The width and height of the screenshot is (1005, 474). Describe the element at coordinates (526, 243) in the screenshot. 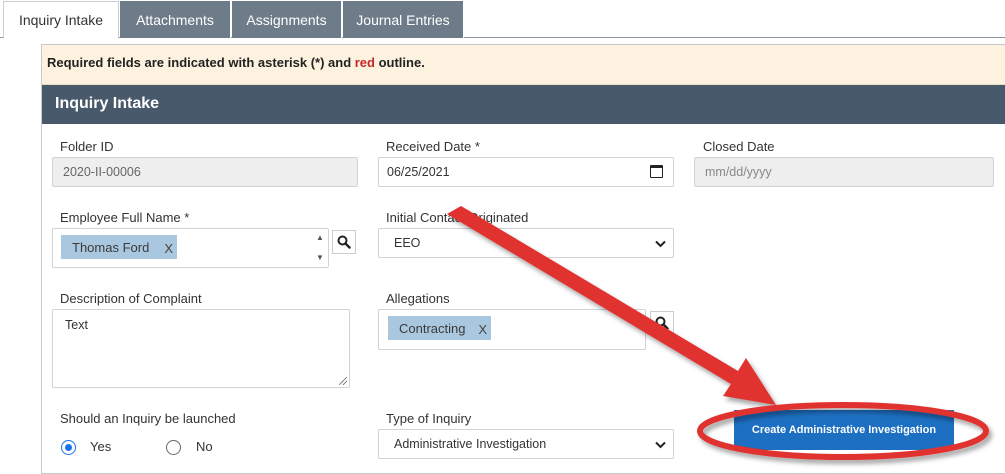

I see `initial-contact-select: EEO` at that location.